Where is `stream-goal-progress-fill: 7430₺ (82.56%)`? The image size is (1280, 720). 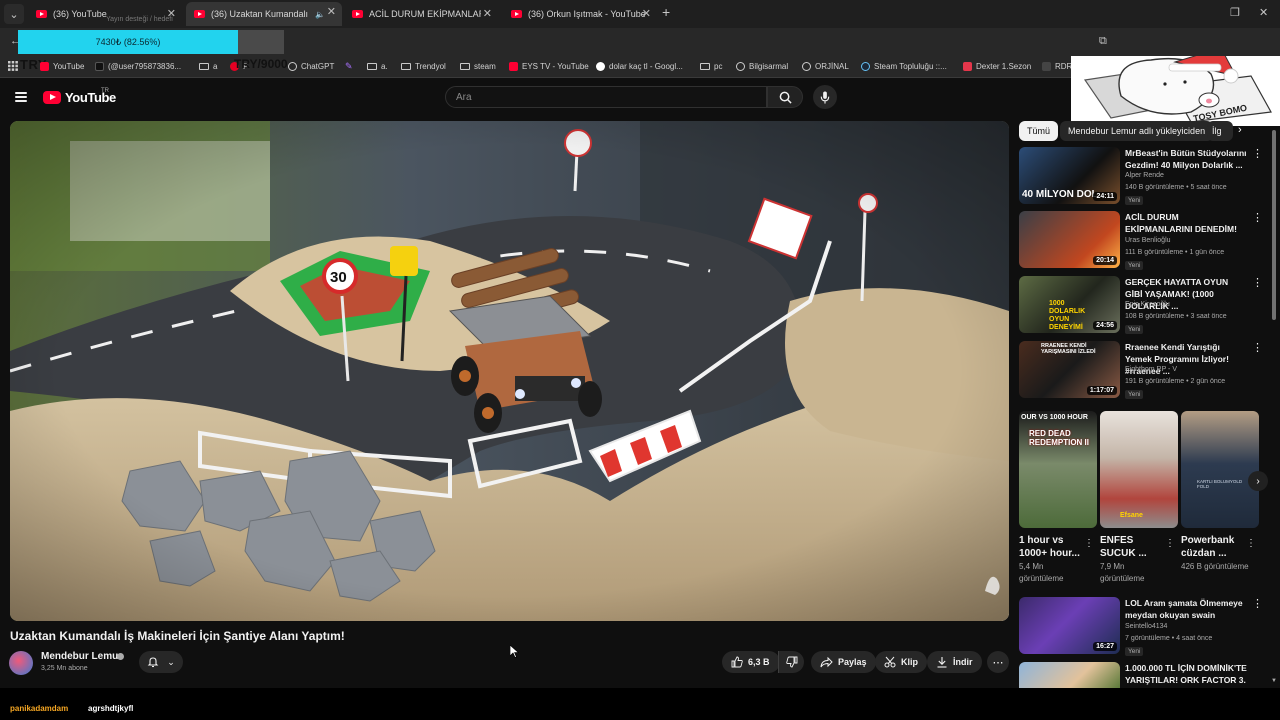
stream-goal-progress-fill: 7430₺ (82.56%) is located at coordinates (128, 42).